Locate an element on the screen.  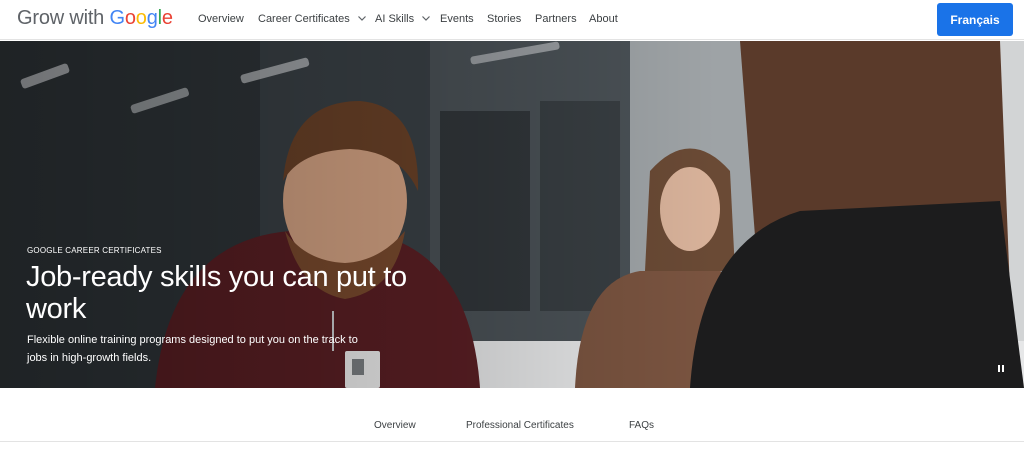
nav-label: Stories is located at coordinates (504, 19).